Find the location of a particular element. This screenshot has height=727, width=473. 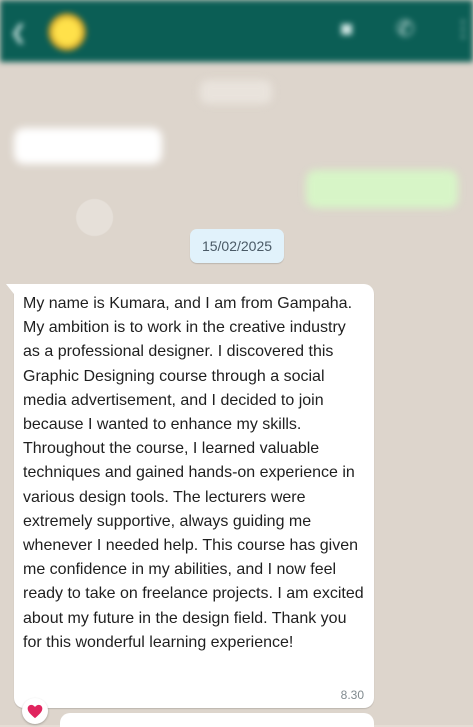

red-heart-icon is located at coordinates (35, 711).